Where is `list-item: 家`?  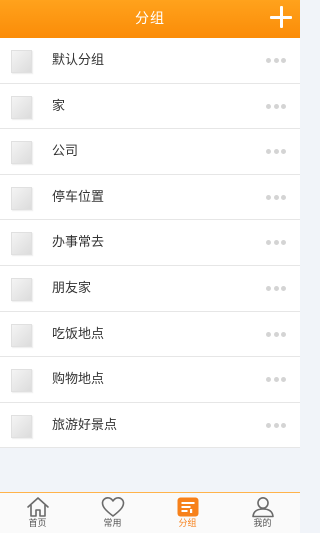 list-item: 家 is located at coordinates (150, 106).